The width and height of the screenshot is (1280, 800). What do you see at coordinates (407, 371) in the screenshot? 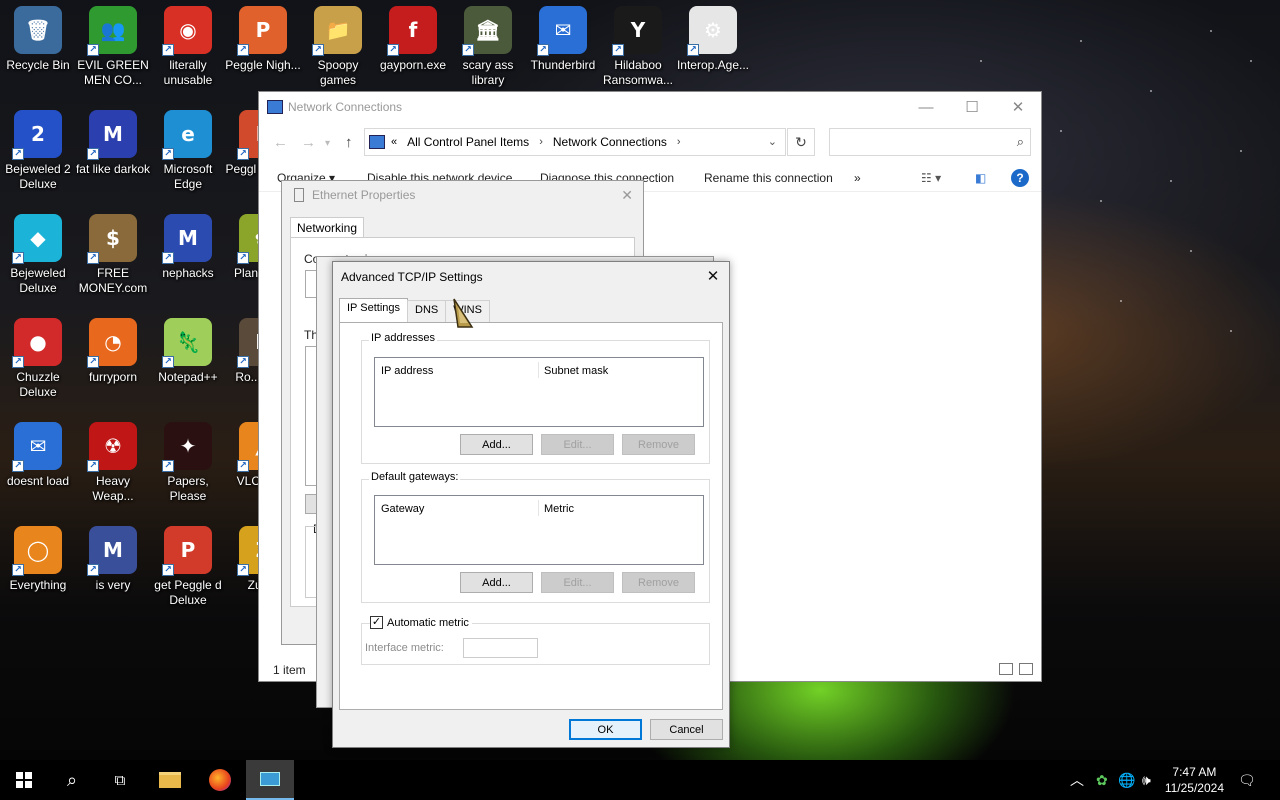
I see `ip-address-column-header: IP address` at bounding box center [407, 371].